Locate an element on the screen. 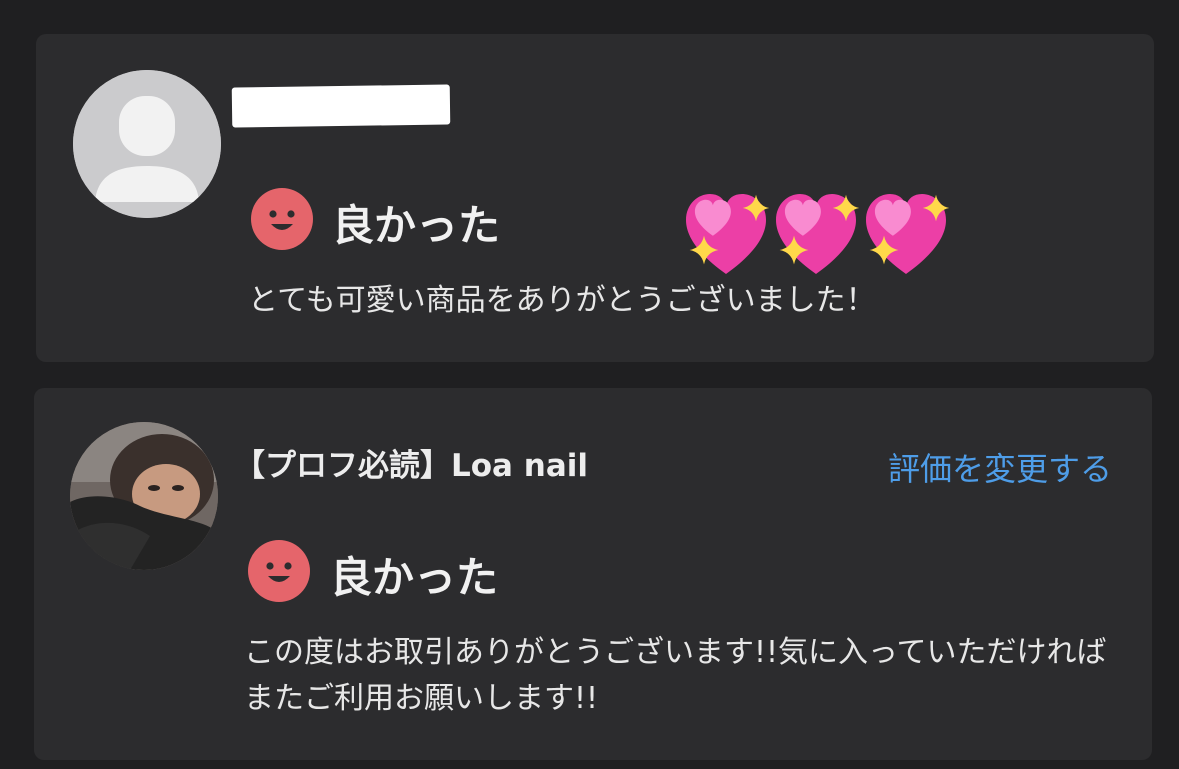 Image resolution: width=1179 pixels, height=769 pixels. user-avatar is located at coordinates (144, 496).